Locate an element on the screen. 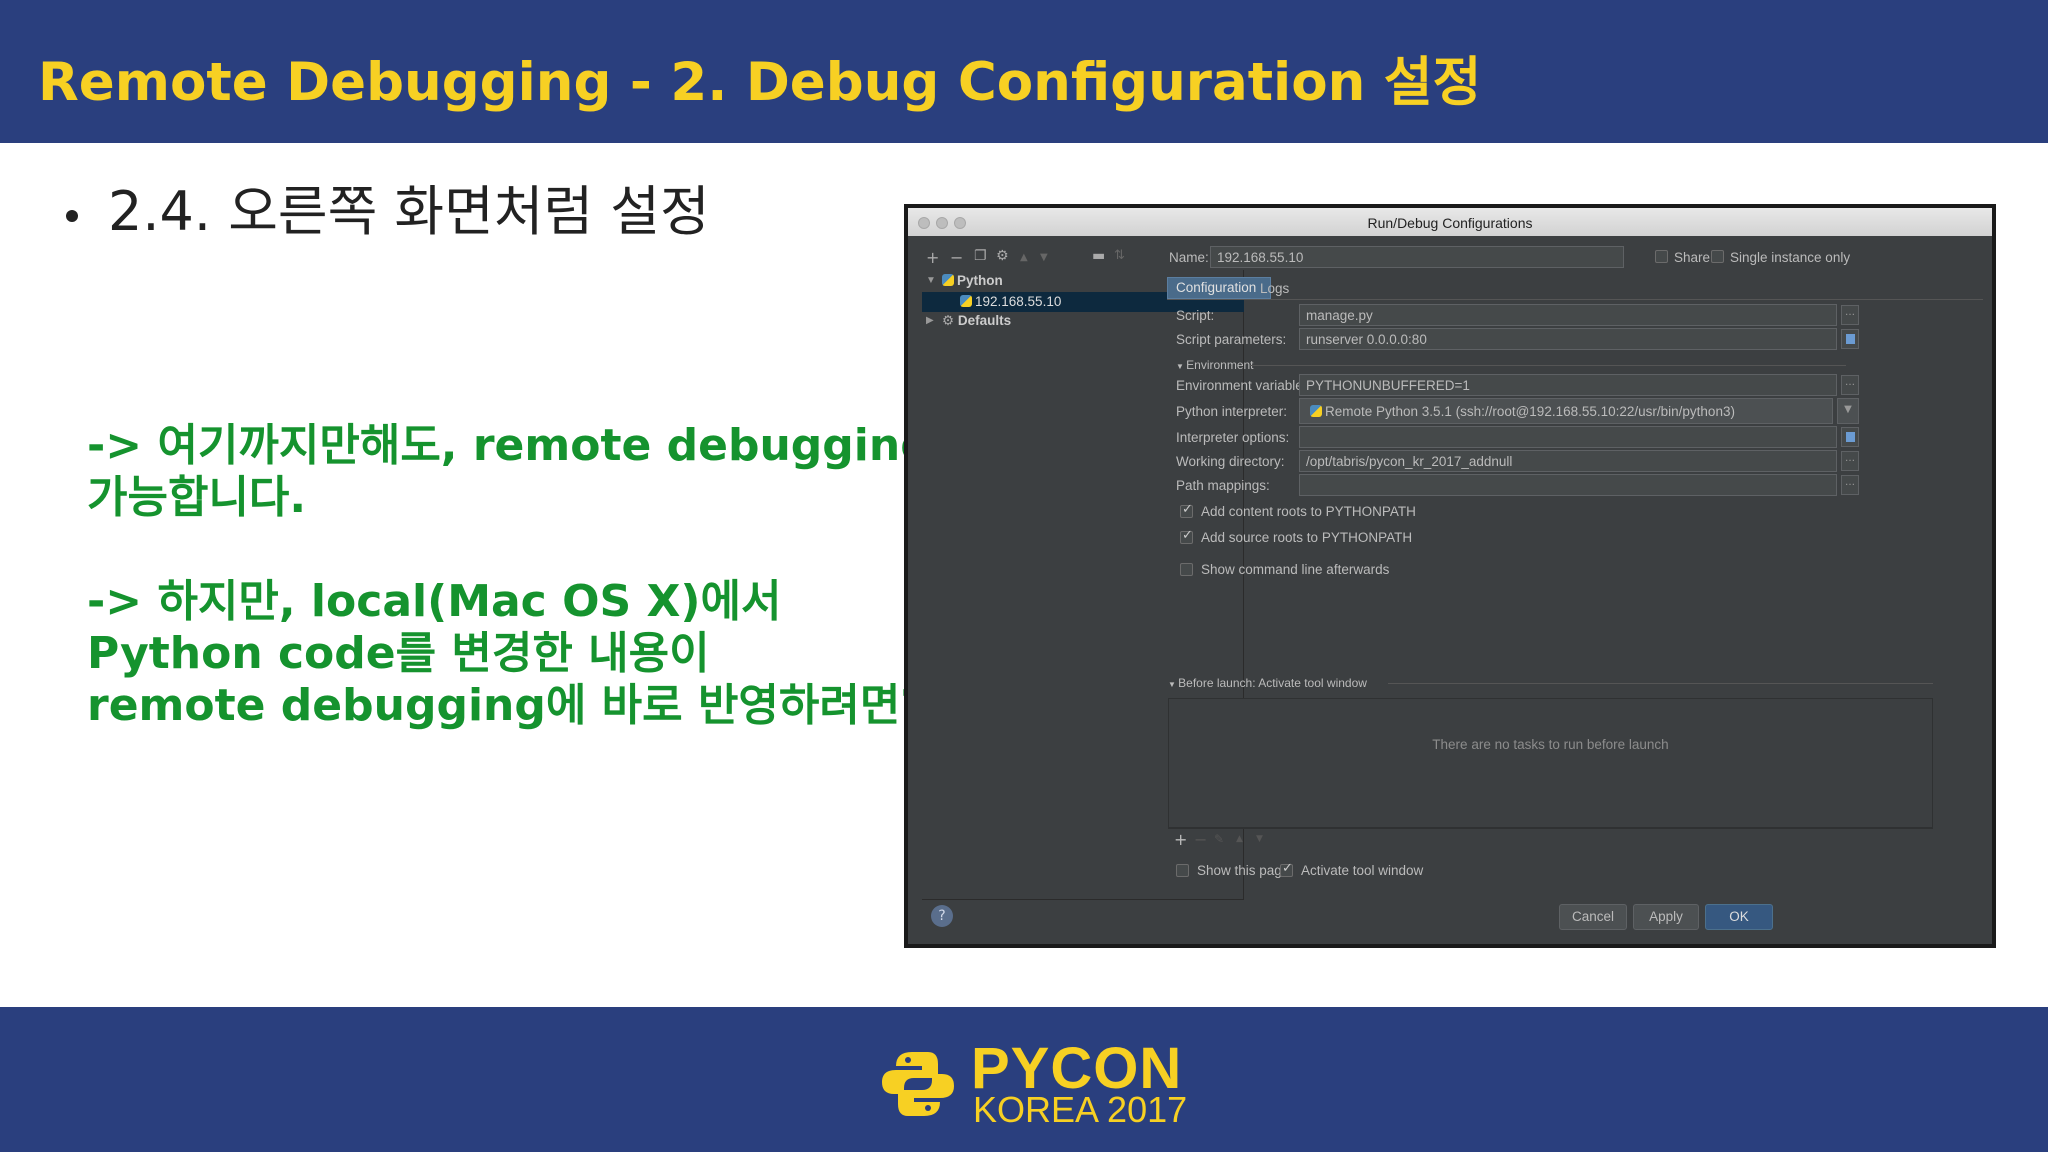 The height and width of the screenshot is (1152, 2048). expand-options-button is located at coordinates (1850, 437).